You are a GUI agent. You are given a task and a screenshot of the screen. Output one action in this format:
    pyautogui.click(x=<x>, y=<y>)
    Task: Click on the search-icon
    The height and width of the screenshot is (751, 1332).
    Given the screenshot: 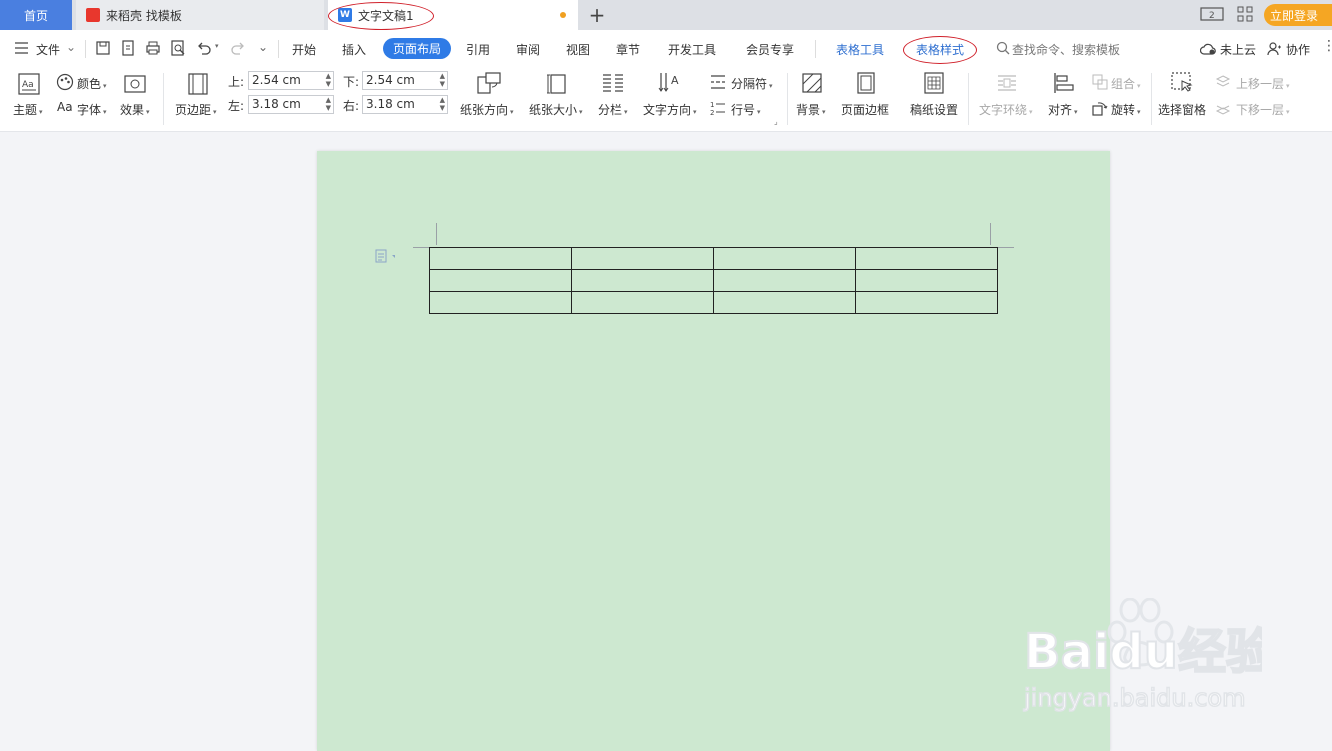 What is the action you would take?
    pyautogui.click(x=1003, y=48)
    